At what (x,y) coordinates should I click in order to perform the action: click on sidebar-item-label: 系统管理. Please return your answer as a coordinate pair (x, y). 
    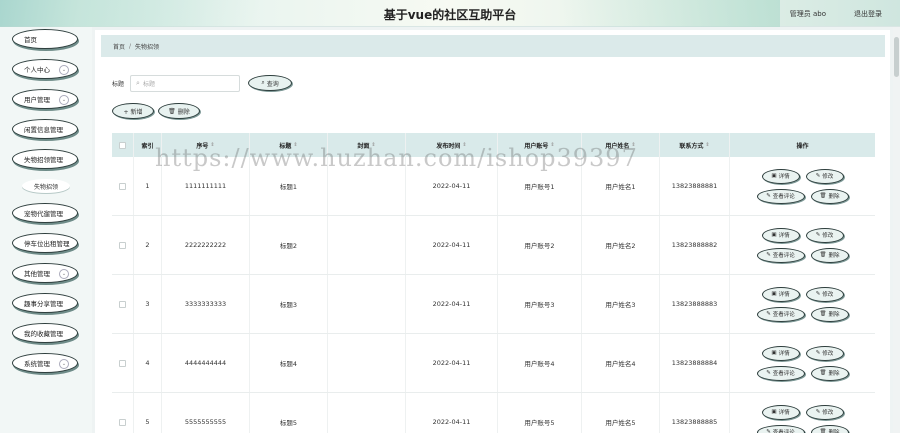
    Looking at the image, I should click on (37, 364).